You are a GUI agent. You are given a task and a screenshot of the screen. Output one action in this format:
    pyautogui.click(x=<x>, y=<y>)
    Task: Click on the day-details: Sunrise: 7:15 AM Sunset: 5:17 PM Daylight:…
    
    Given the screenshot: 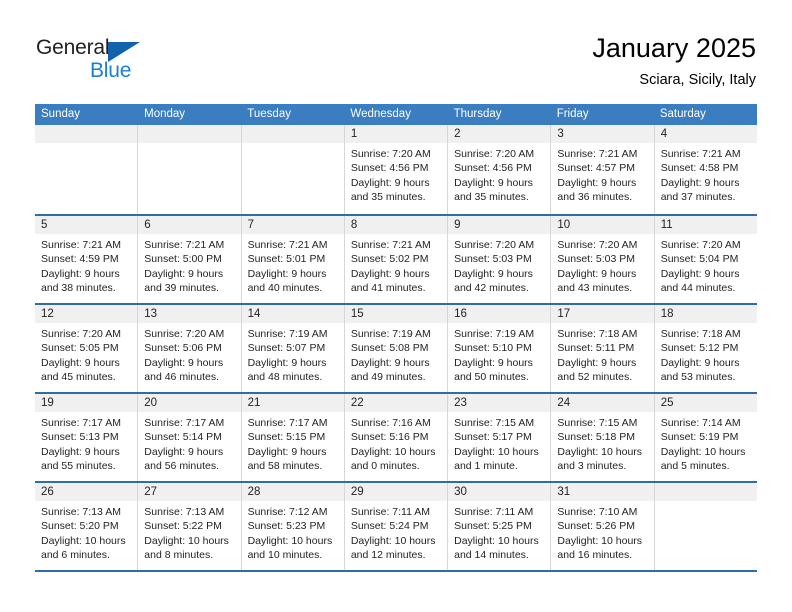 What is the action you would take?
    pyautogui.click(x=499, y=442)
    